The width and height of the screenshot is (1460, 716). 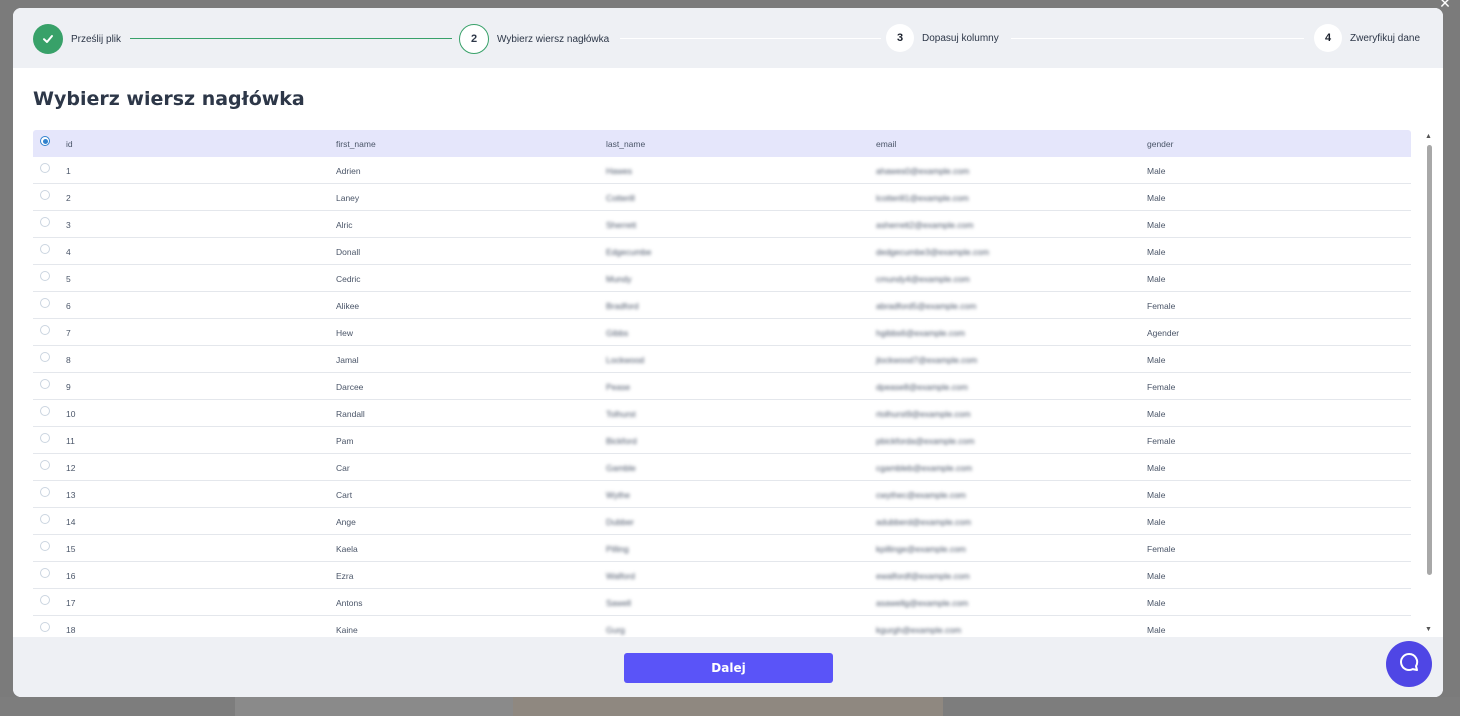 I want to click on table-row: 8 Jamal Lockwood jlockwood7@example.com Male, so click(x=722, y=359).